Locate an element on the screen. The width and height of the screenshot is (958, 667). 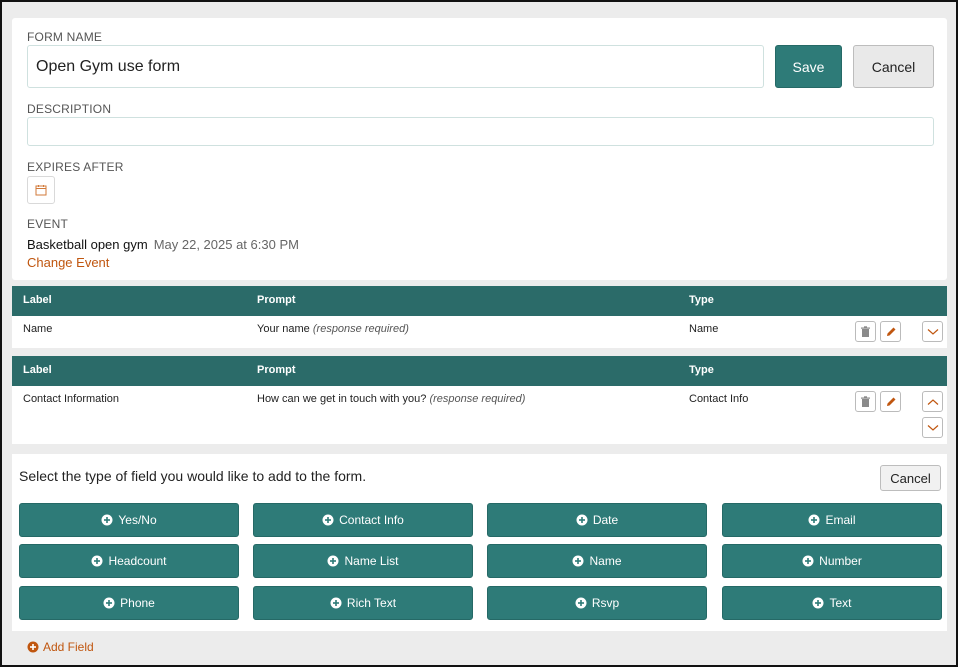
add-email-button: Email is located at coordinates (832, 520).